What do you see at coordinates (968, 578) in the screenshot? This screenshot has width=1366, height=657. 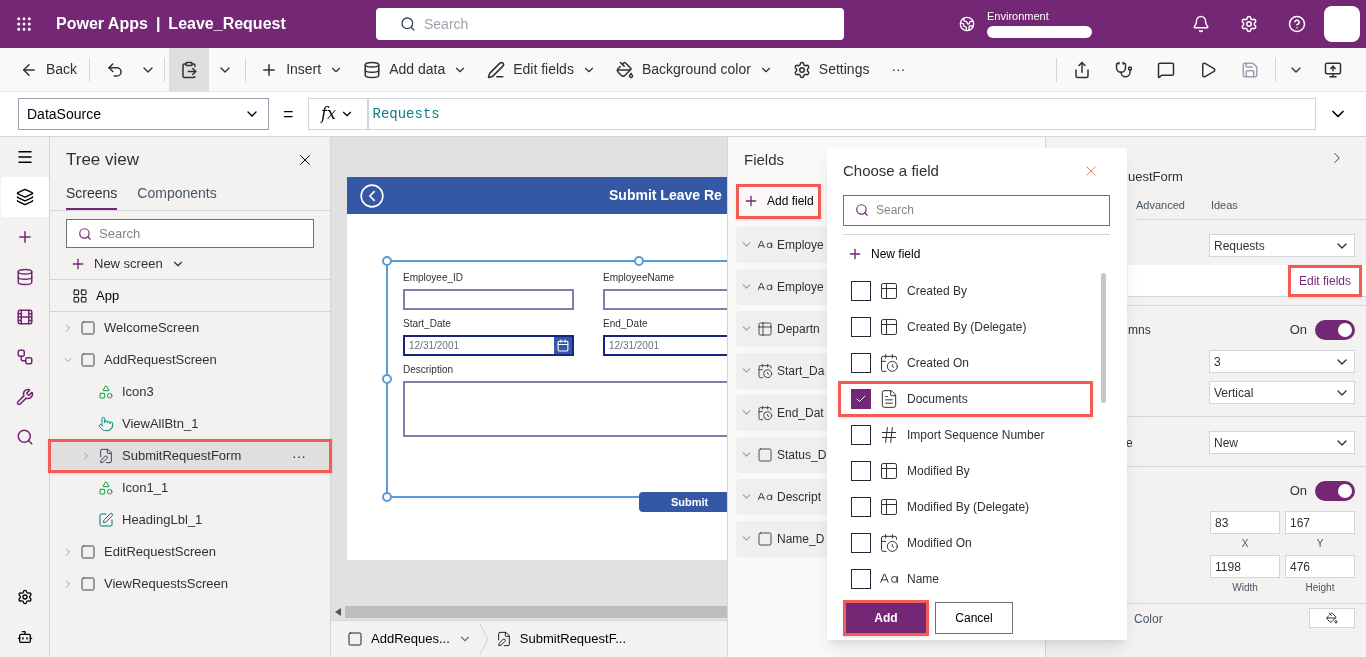 I see `field-option: Name` at bounding box center [968, 578].